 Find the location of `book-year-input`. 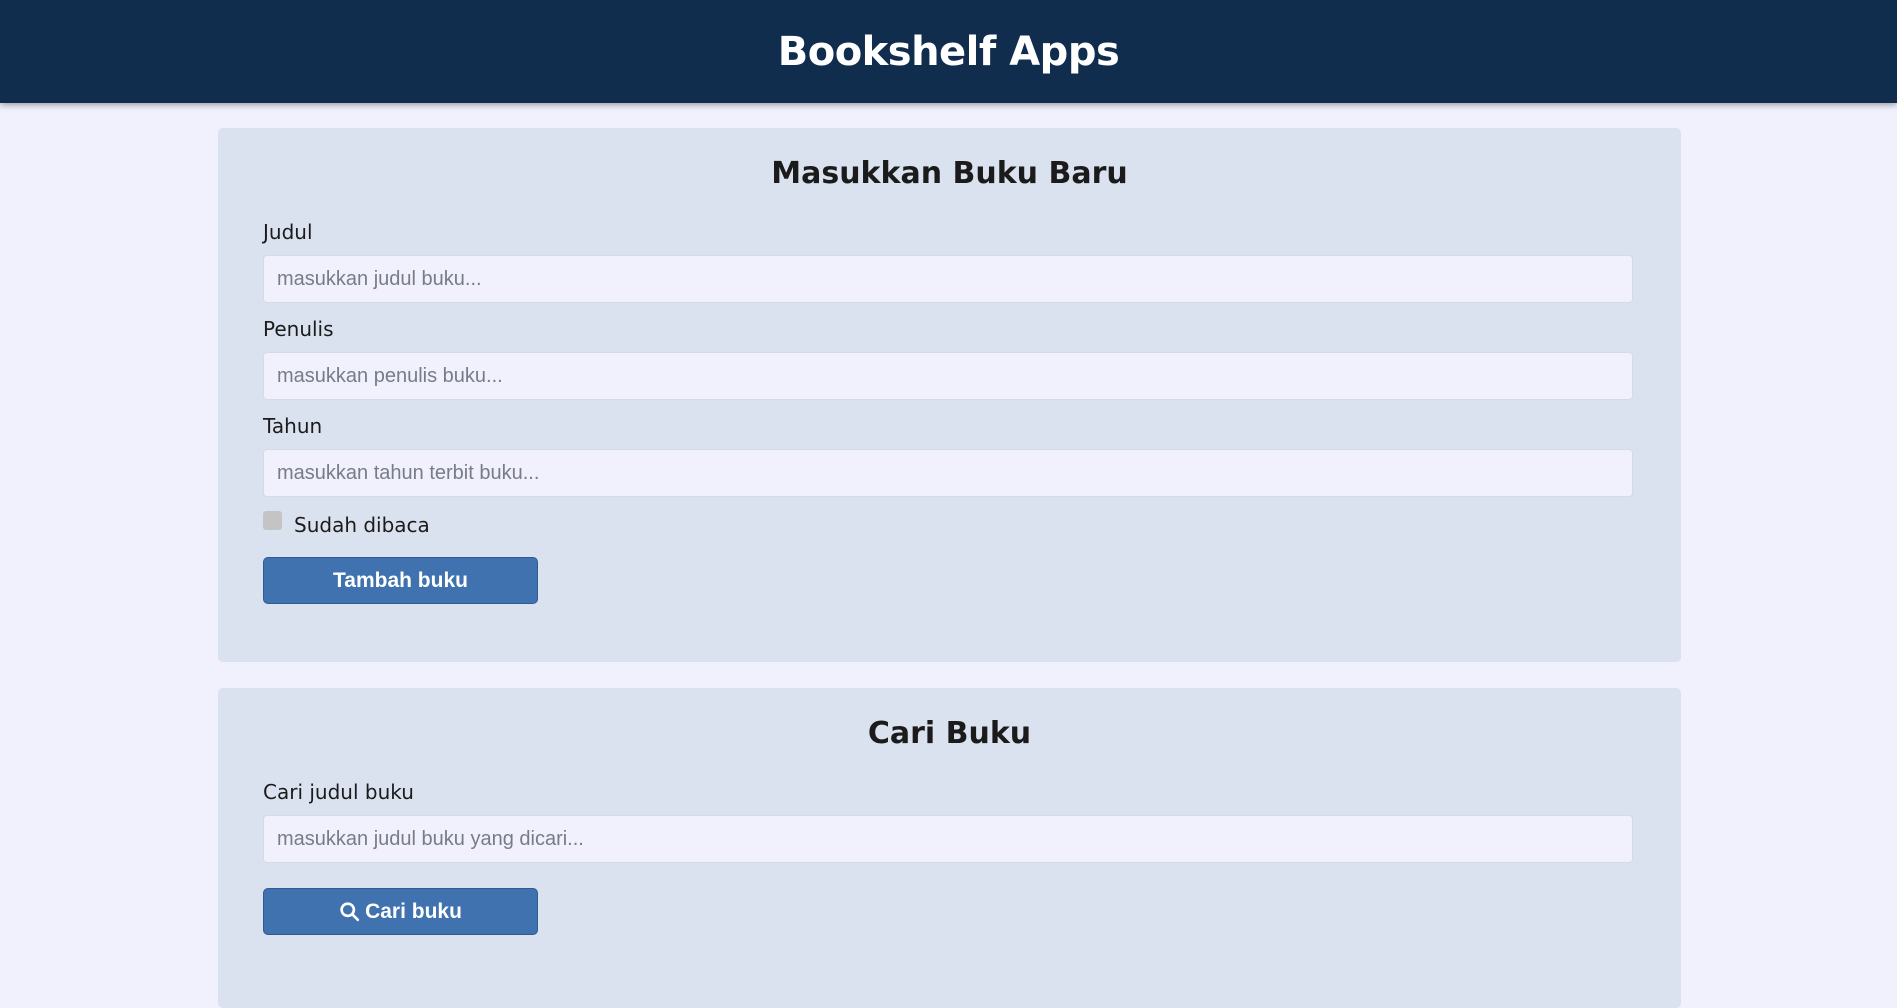

book-year-input is located at coordinates (948, 473).